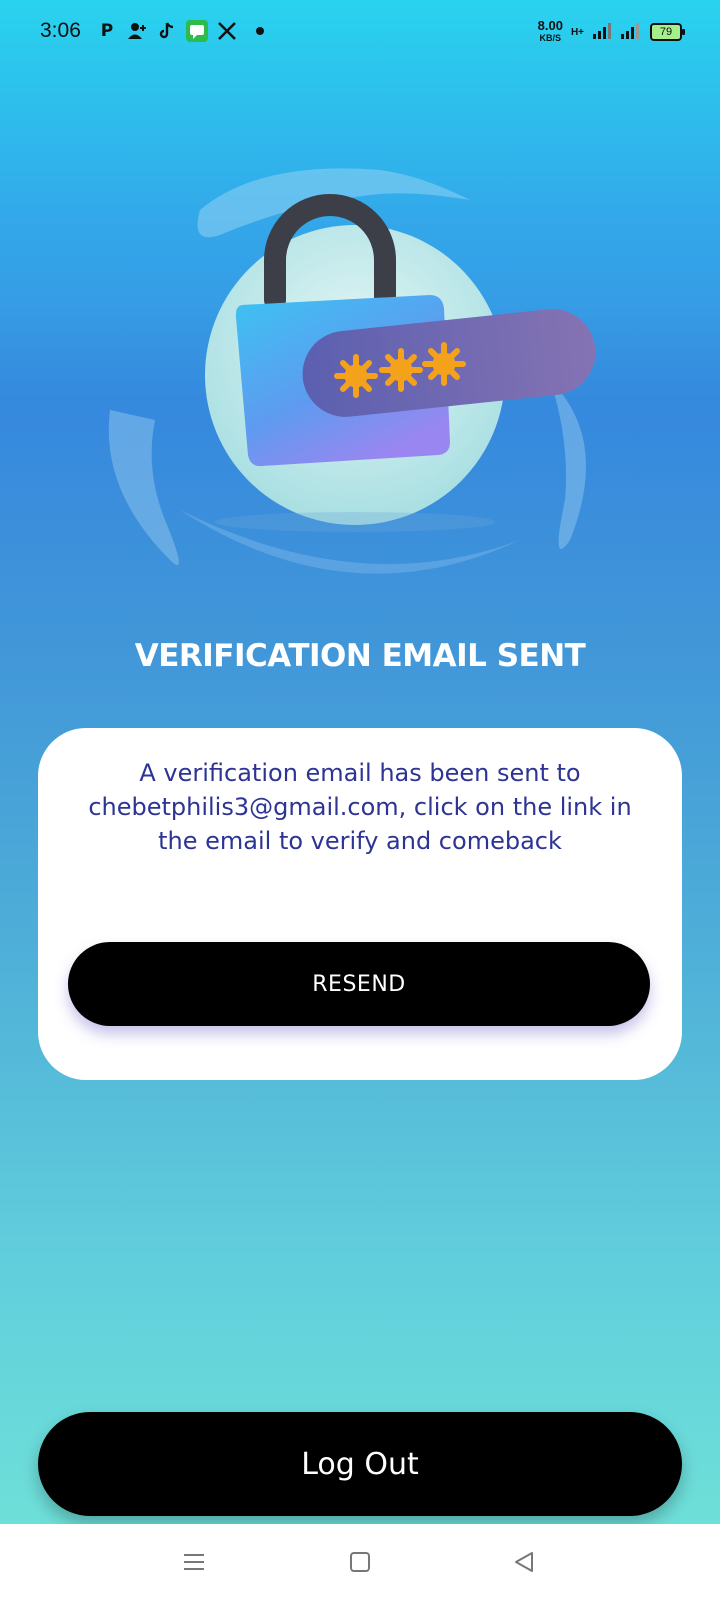 The height and width of the screenshot is (1600, 720). I want to click on signal-2-icon, so click(631, 32).